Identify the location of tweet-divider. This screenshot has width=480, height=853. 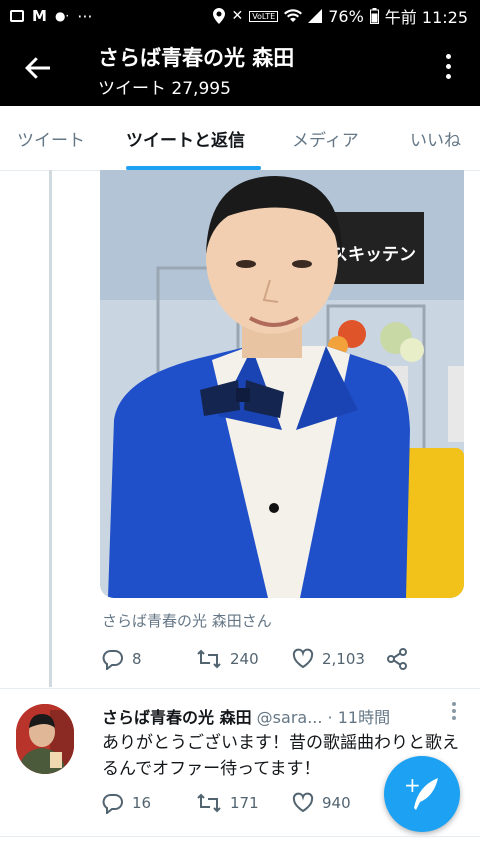
(240, 688).